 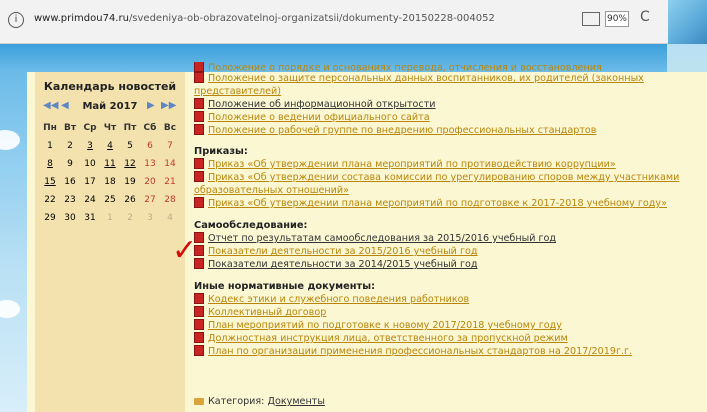 I want to click on calendar-day: 9, so click(x=70, y=164).